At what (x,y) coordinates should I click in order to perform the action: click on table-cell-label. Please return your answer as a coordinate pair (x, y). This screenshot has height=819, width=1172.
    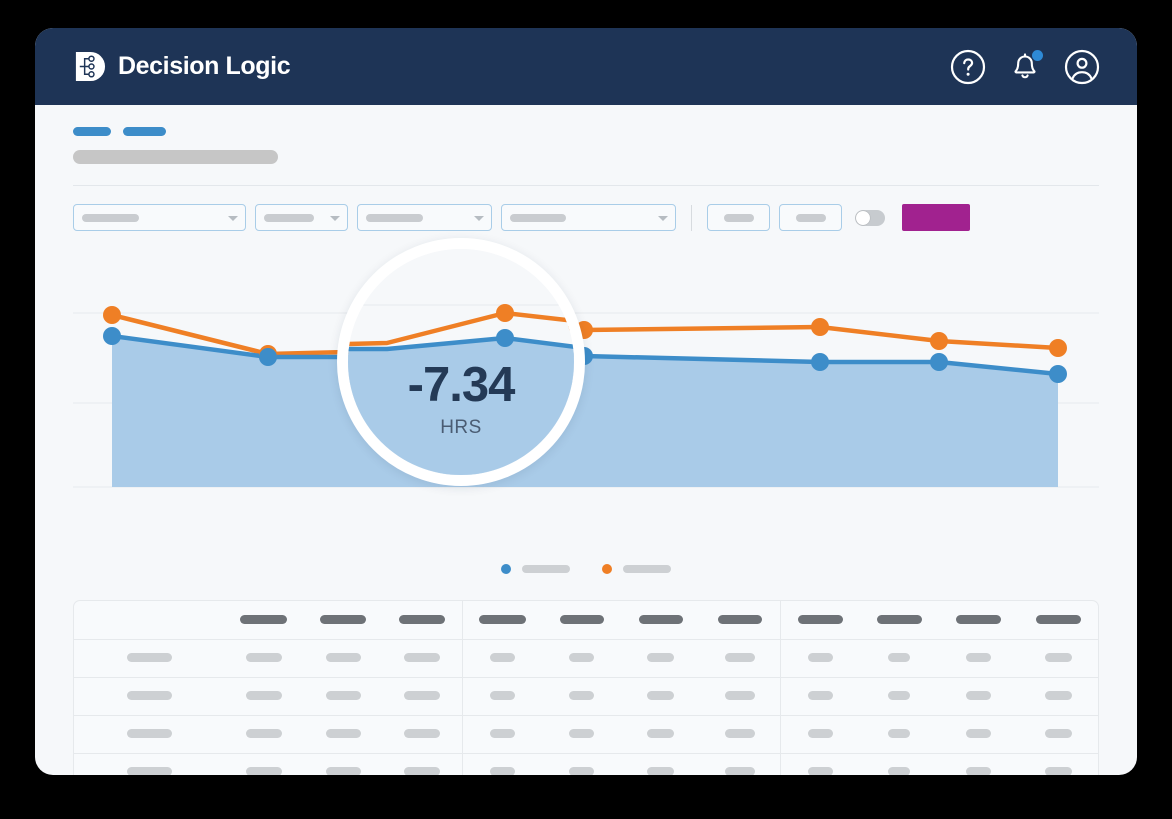
    Looking at the image, I should click on (149, 696).